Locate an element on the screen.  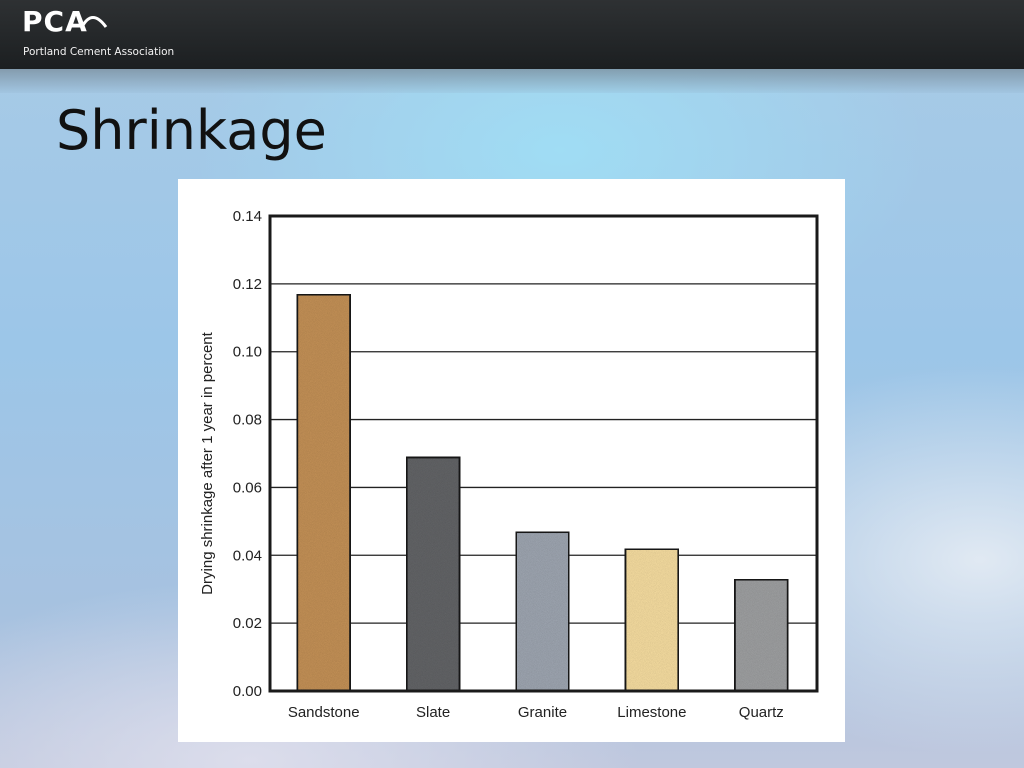
bar-granite is located at coordinates (542, 611).